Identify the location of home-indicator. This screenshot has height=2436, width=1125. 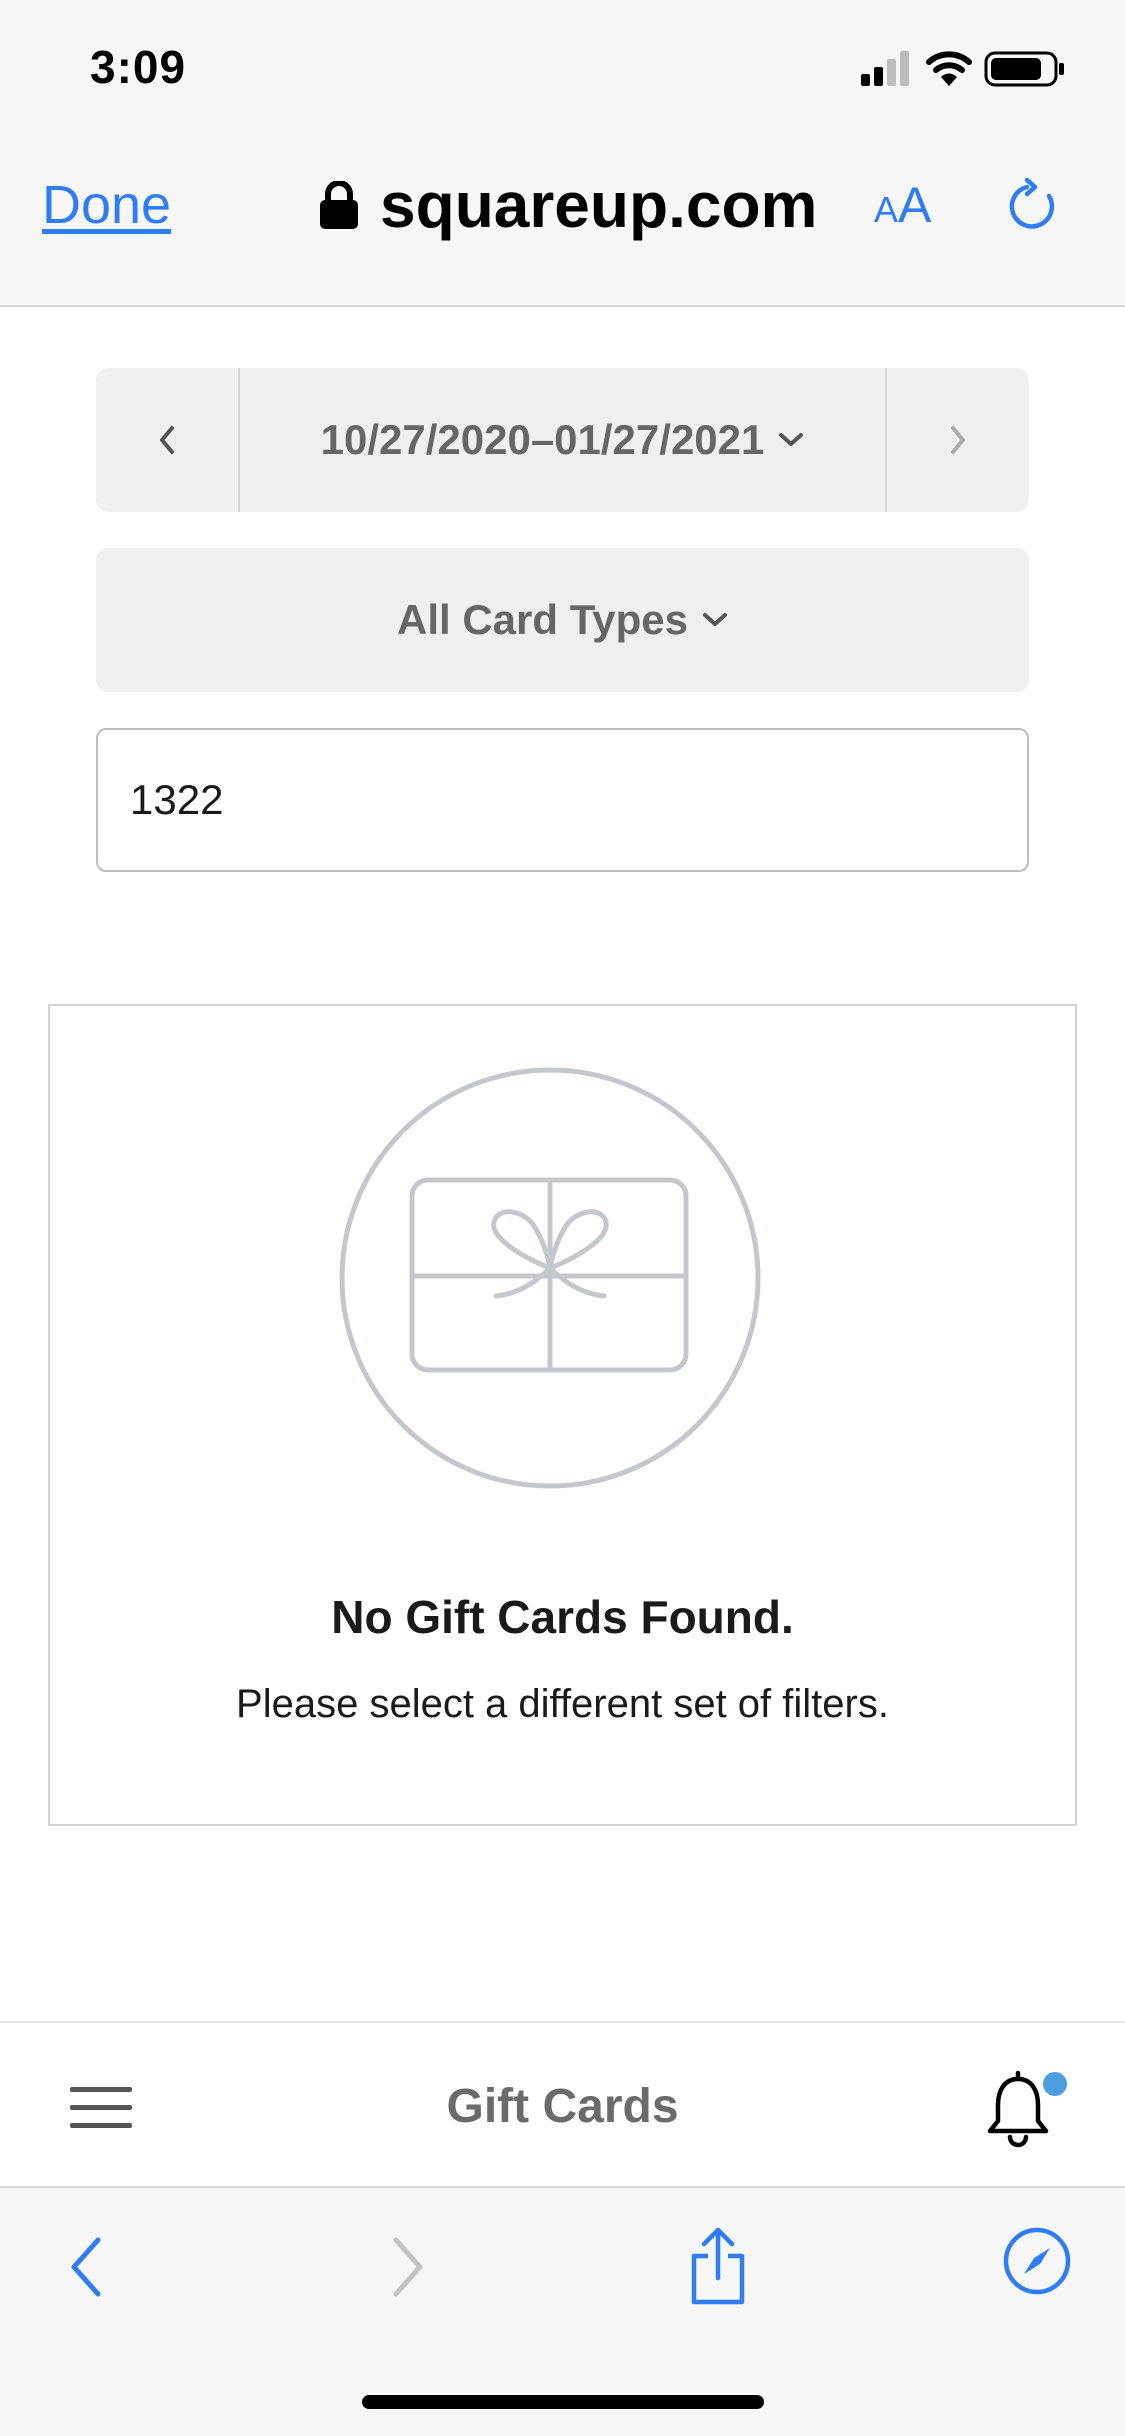
(563, 2402).